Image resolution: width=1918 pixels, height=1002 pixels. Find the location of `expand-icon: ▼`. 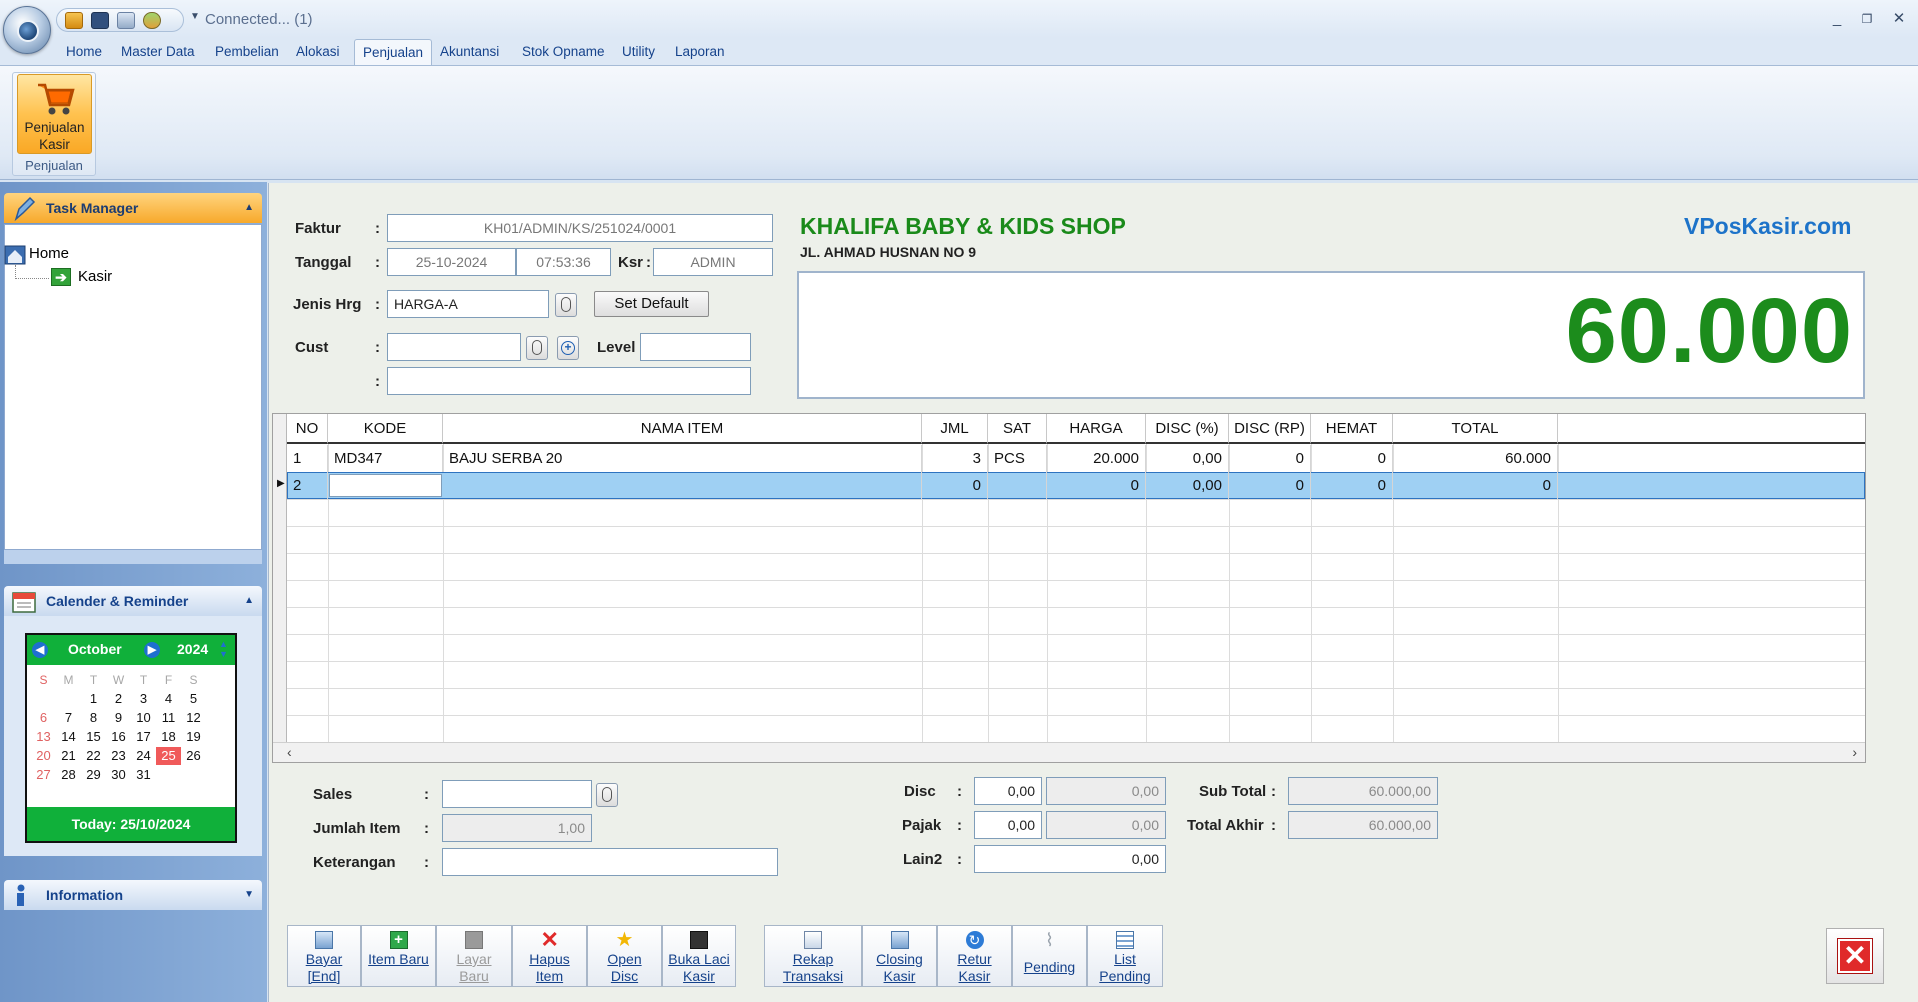

expand-icon: ▼ is located at coordinates (249, 895).